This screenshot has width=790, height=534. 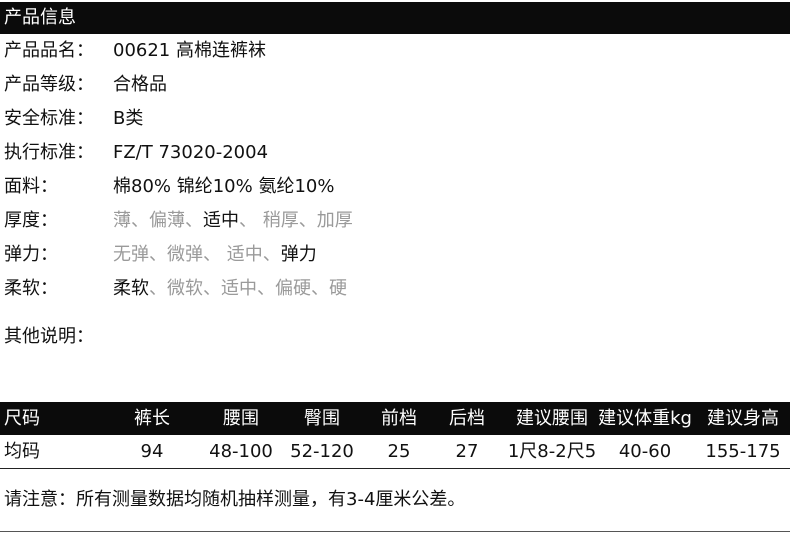 I want to click on option-item: 薄, so click(x=122, y=220).